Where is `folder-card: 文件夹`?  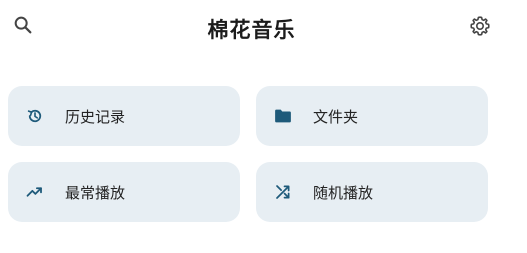 folder-card: 文件夹 is located at coordinates (372, 116).